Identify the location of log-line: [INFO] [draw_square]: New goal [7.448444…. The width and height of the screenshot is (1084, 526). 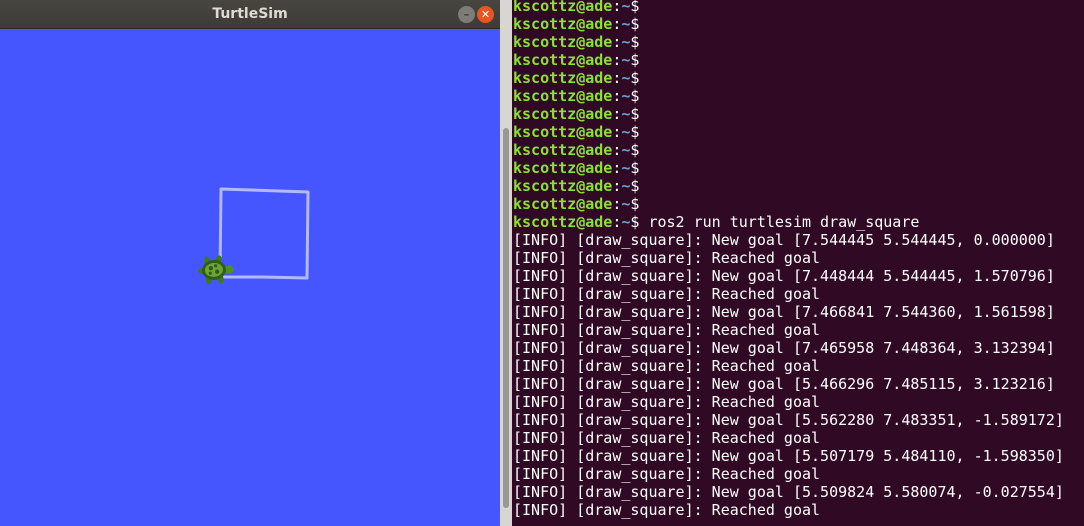
(784, 276).